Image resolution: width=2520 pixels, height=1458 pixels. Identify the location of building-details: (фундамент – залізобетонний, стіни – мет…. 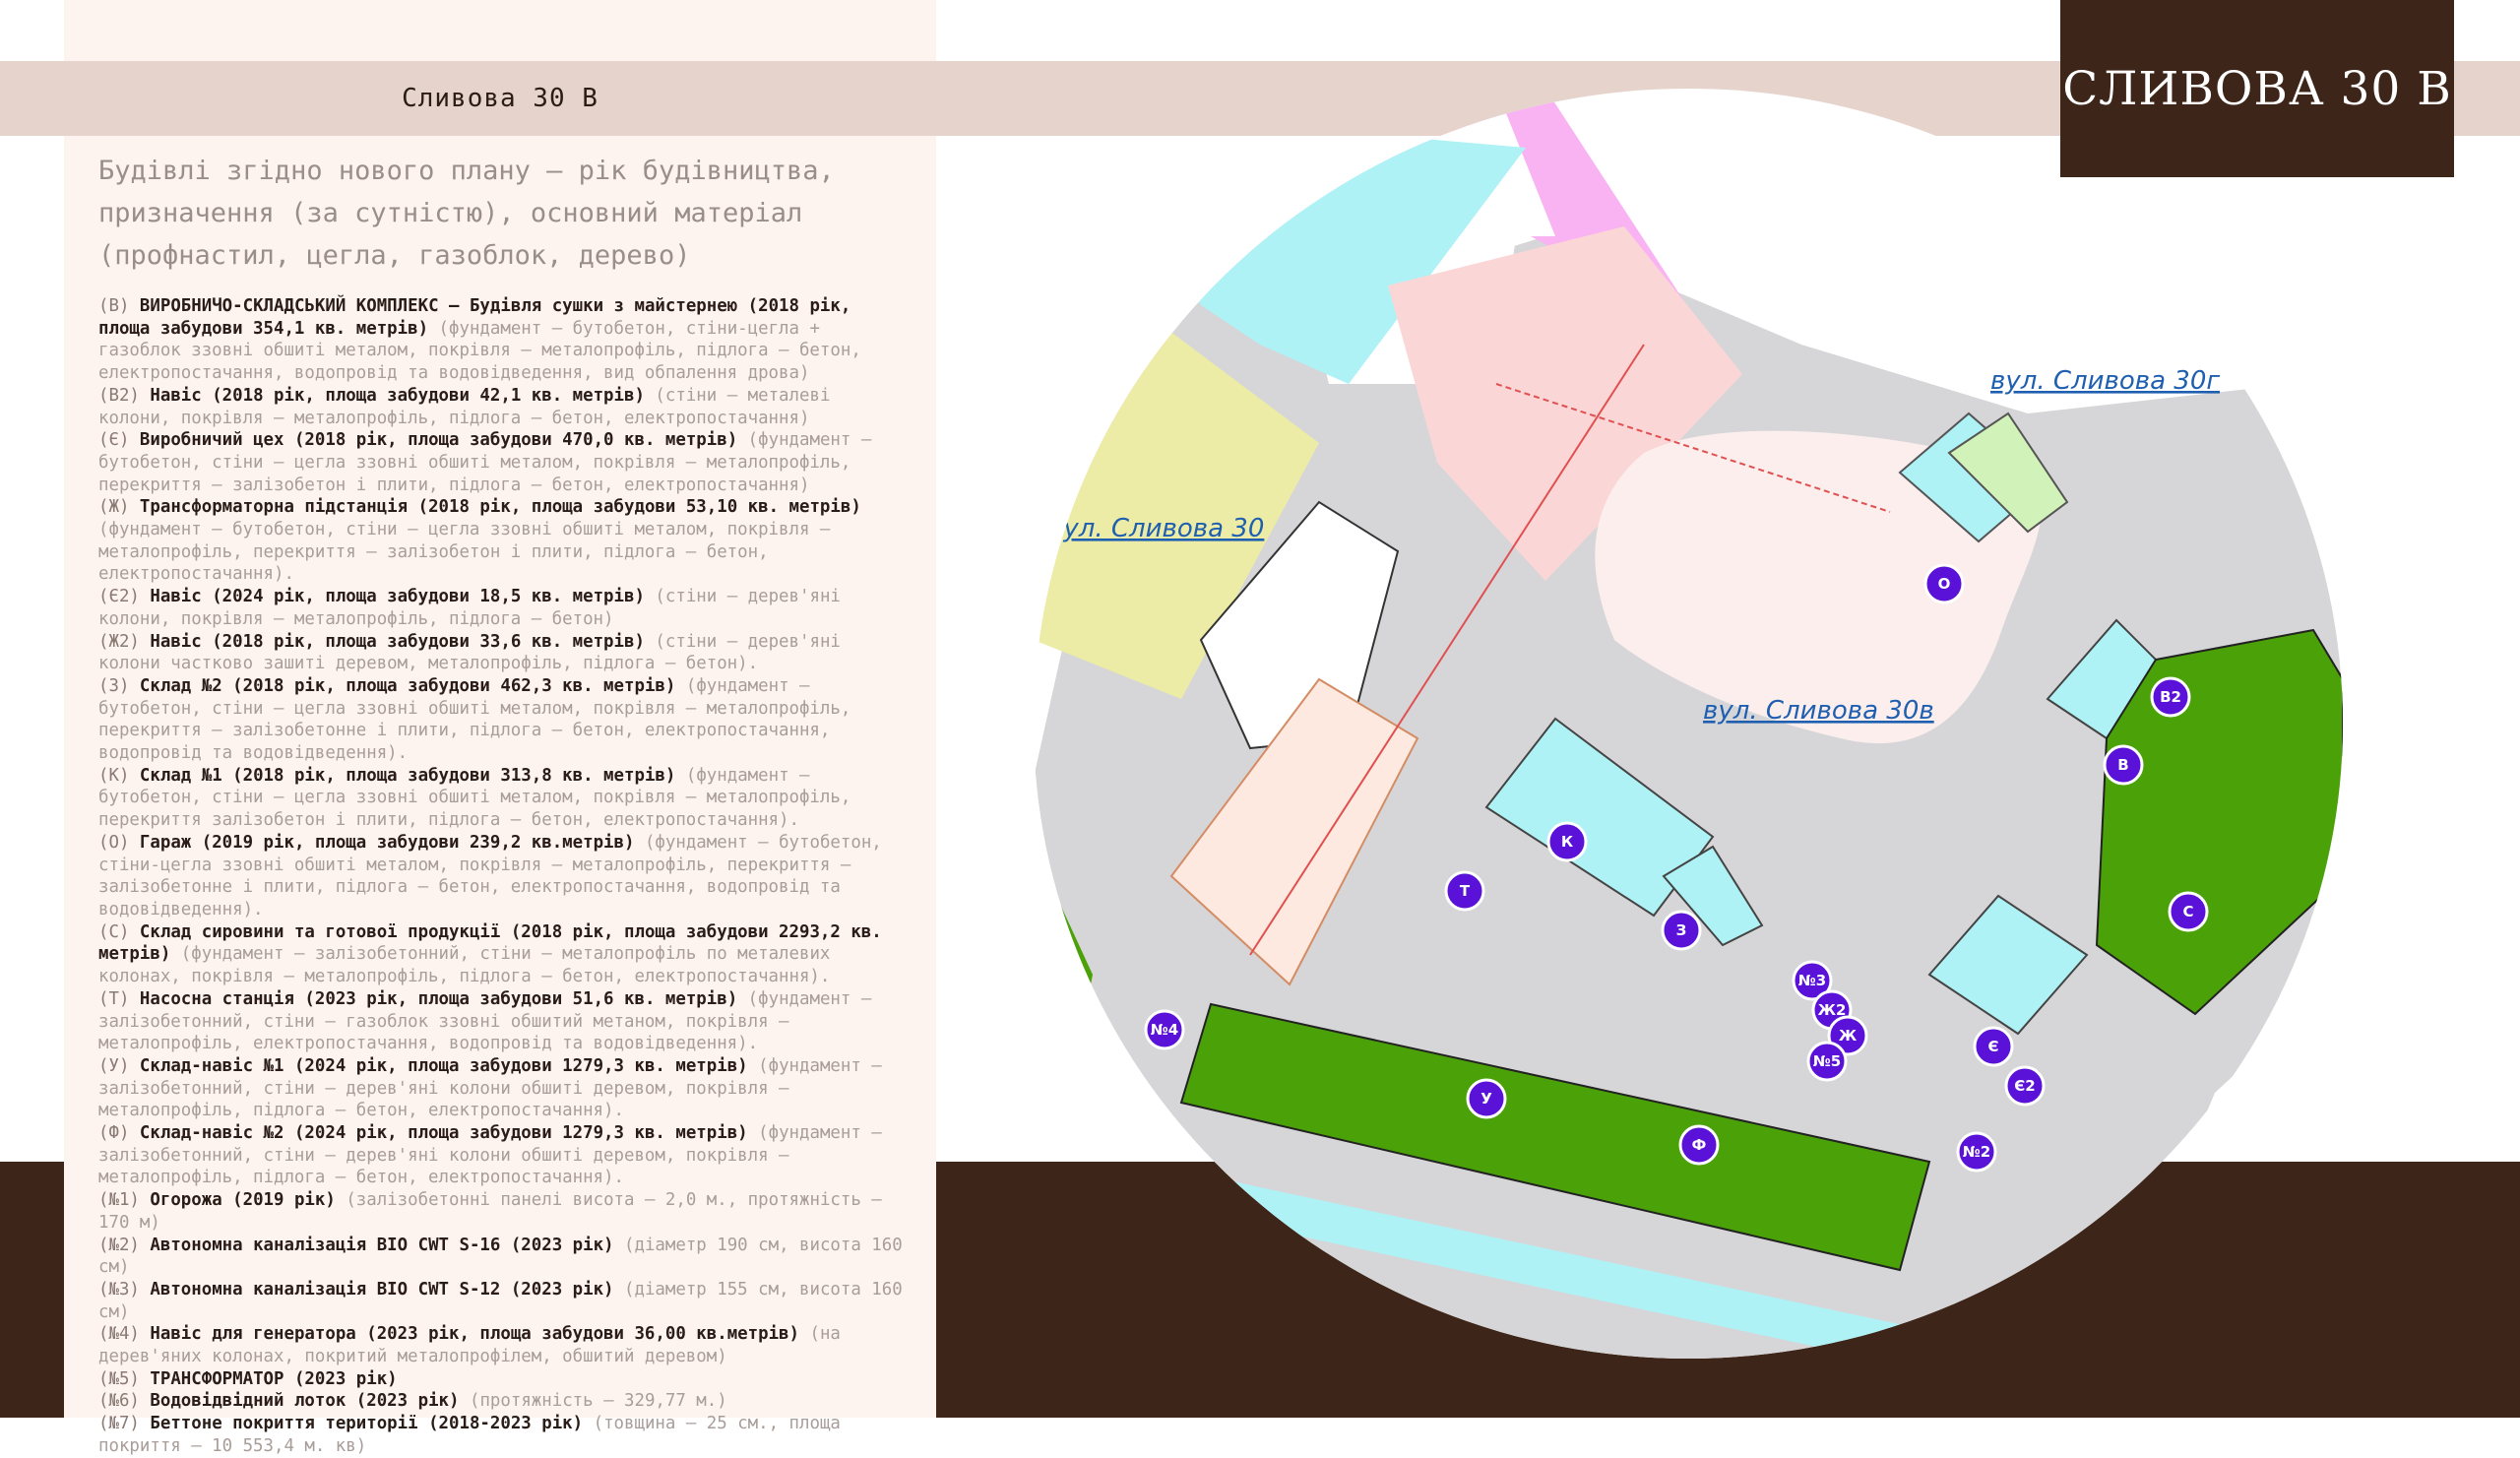
(464, 965).